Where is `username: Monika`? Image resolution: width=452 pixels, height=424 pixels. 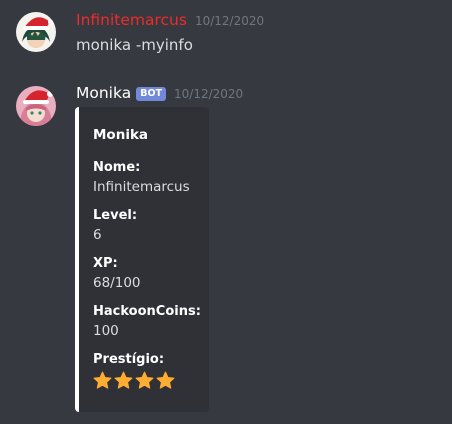 username: Monika is located at coordinates (103, 93).